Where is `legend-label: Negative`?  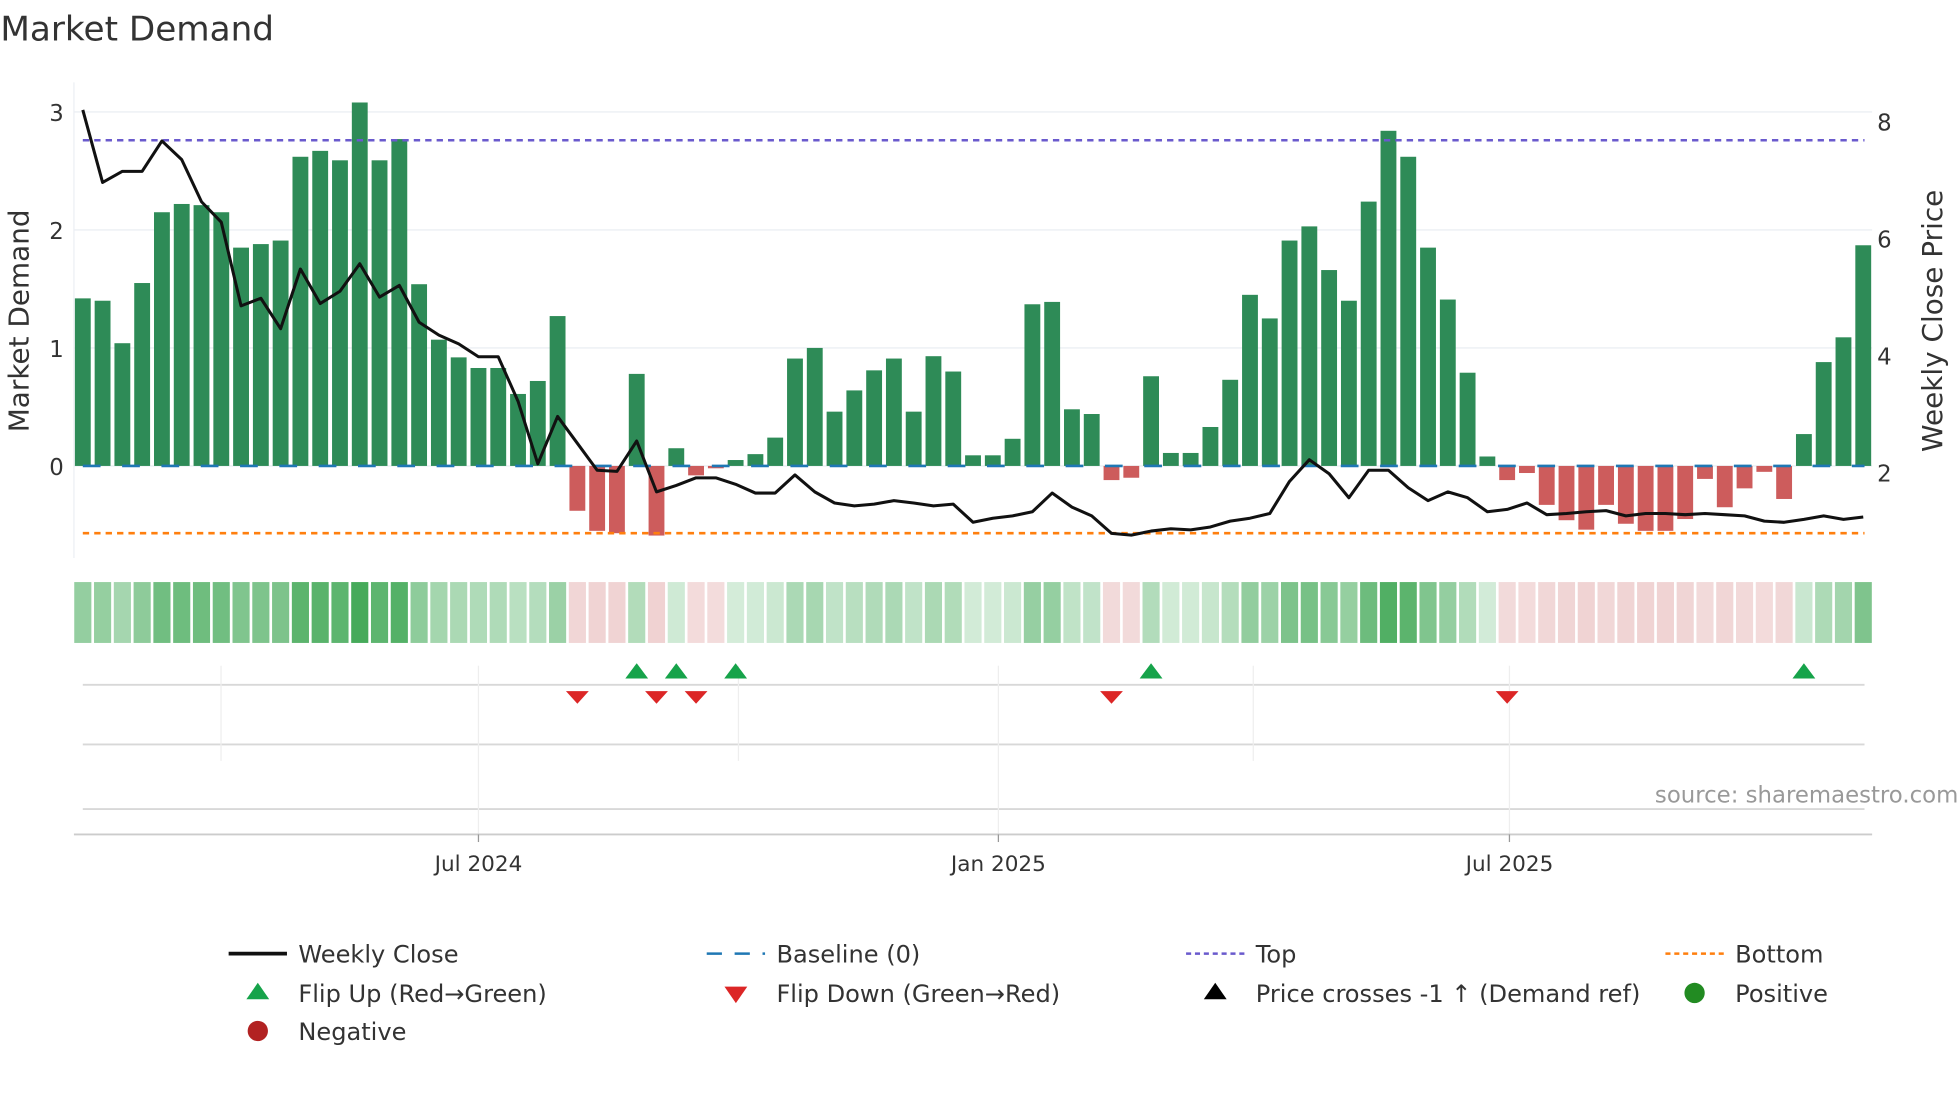
legend-label: Negative is located at coordinates (352, 1032).